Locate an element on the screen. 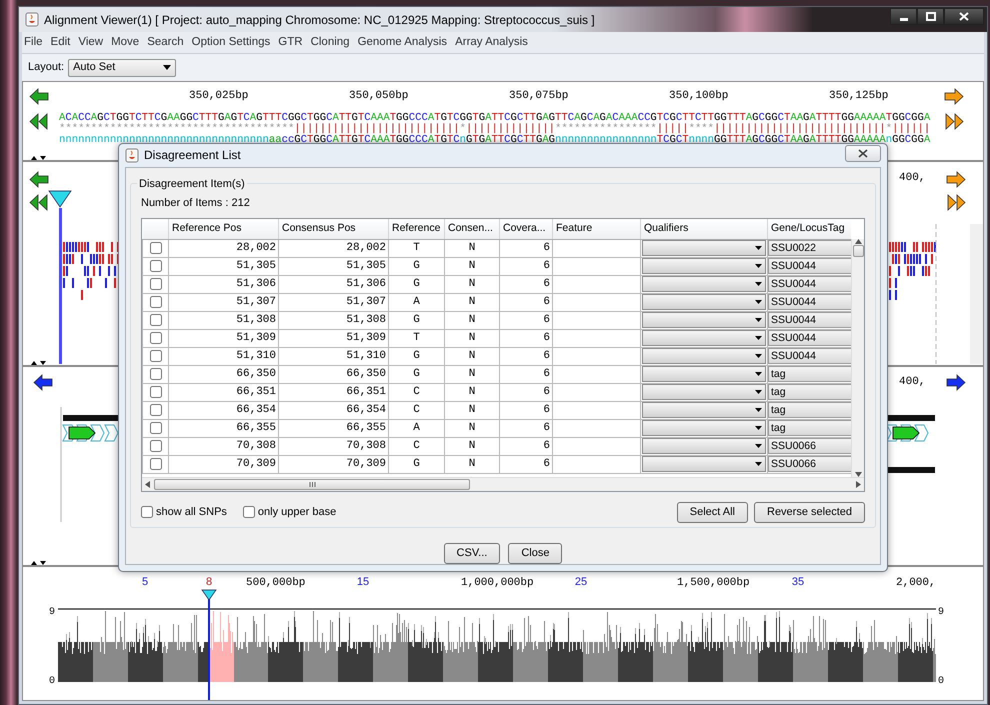  column-header: Feature is located at coordinates (596, 229).